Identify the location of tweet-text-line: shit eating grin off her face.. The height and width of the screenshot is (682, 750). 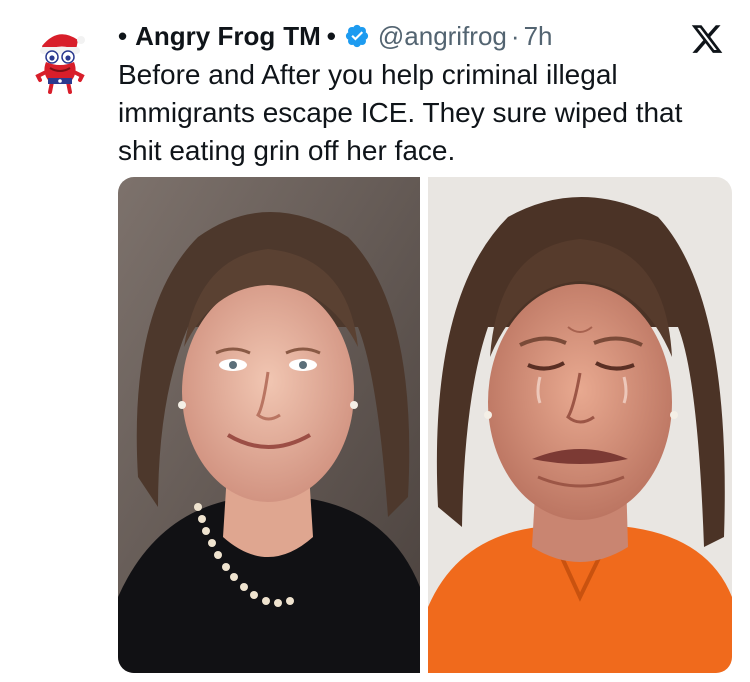
(287, 150).